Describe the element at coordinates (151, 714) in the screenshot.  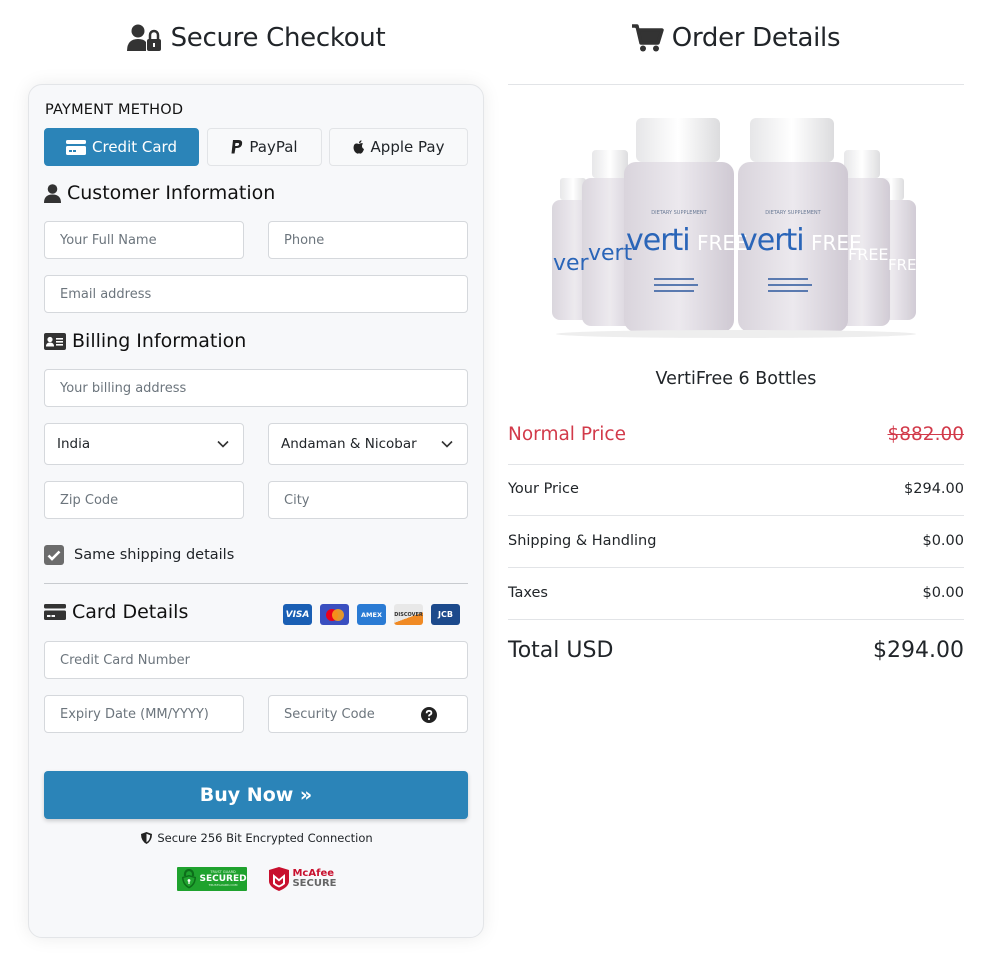
I see `expiry-date-input` at that location.